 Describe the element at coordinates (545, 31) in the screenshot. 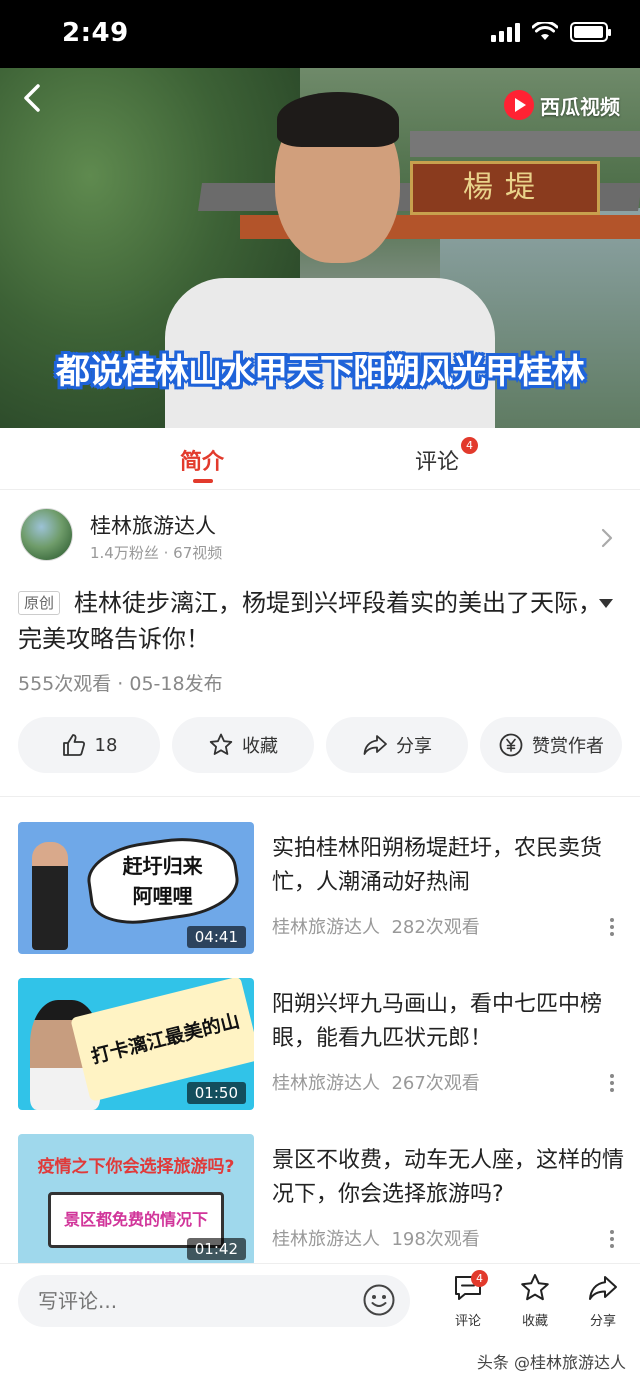

I see `wifi-icon` at that location.